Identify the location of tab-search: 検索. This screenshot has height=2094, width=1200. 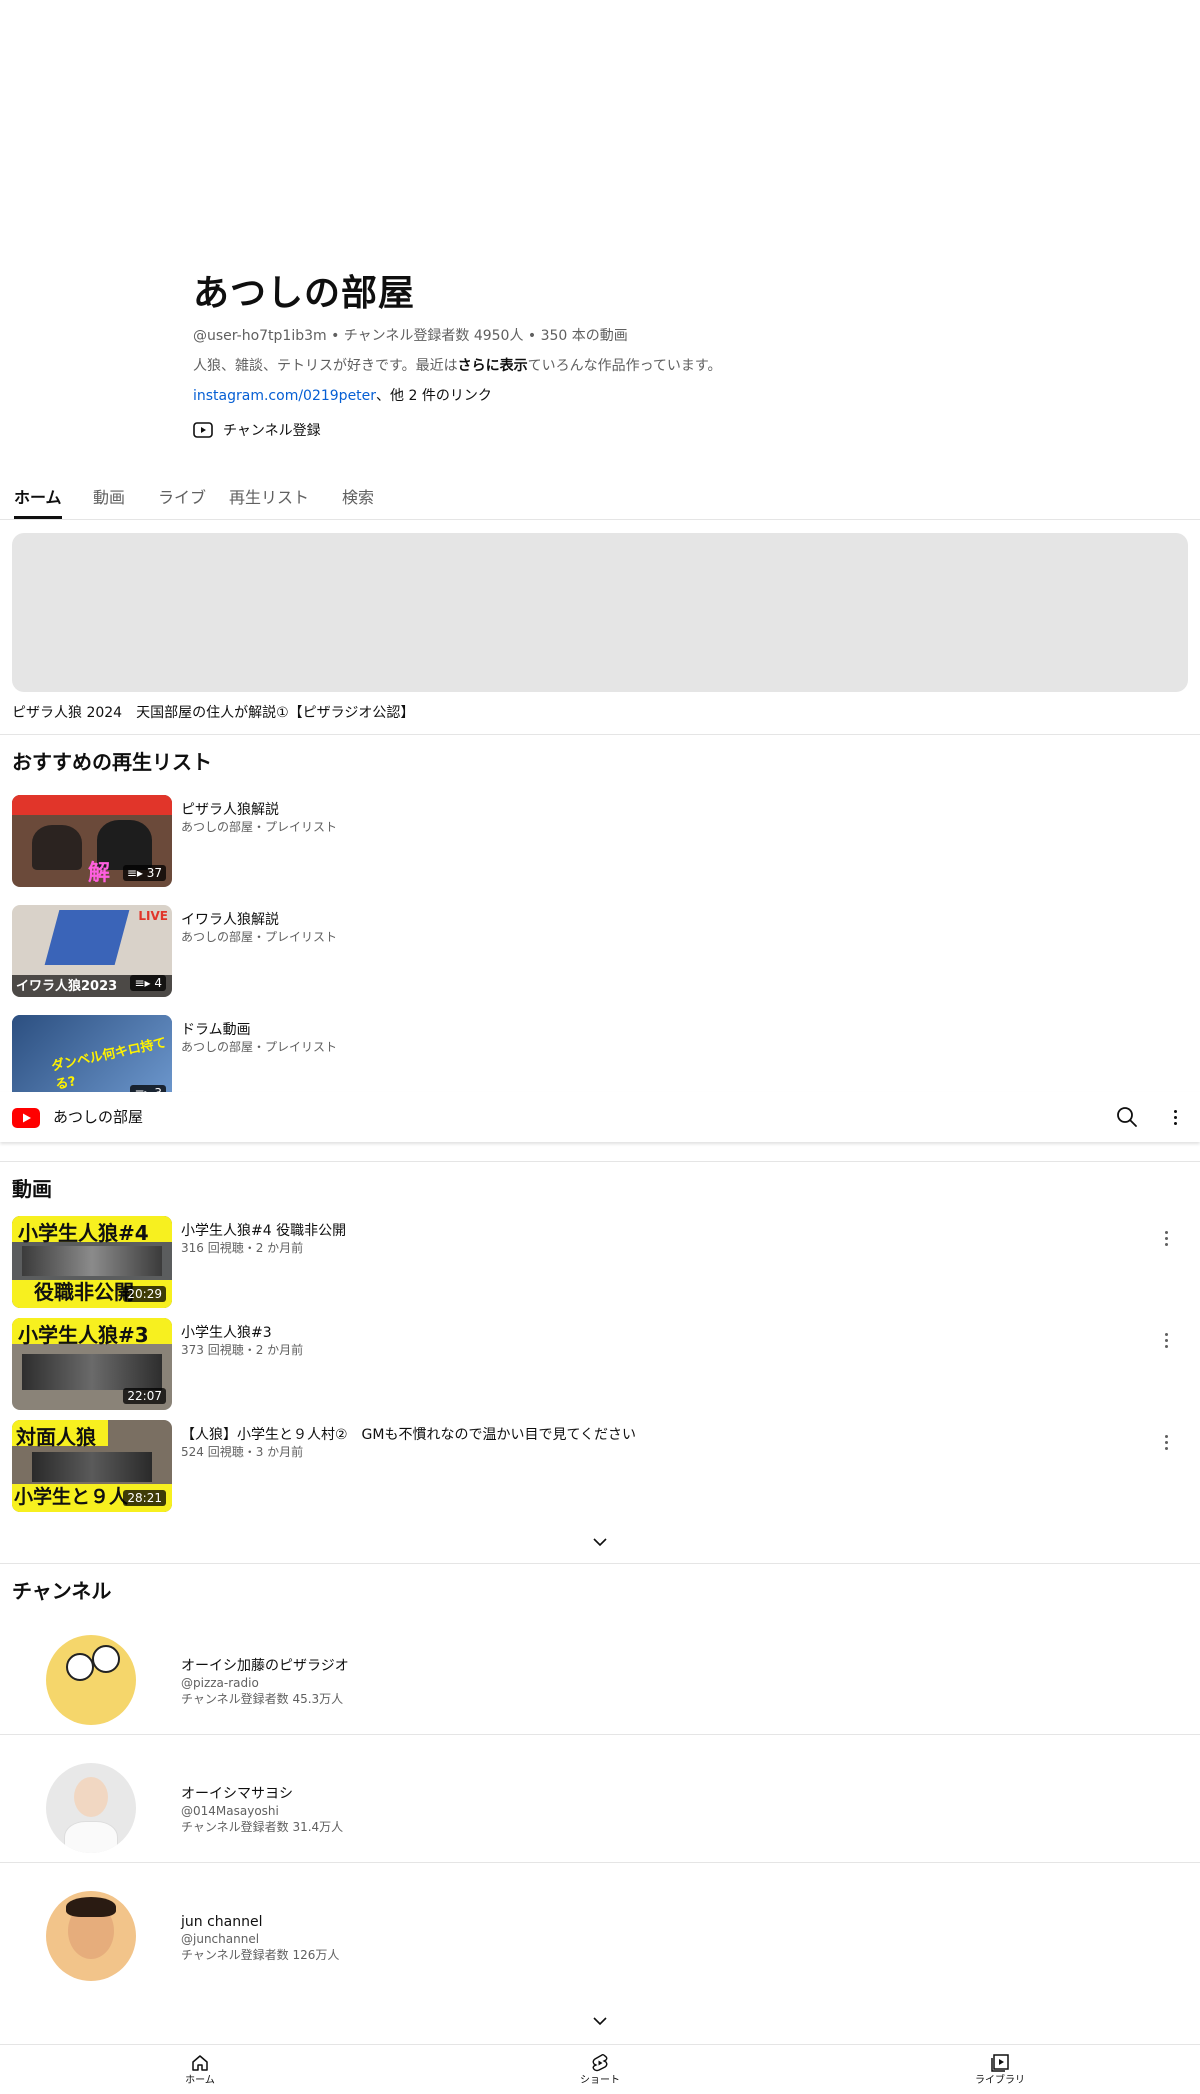
(358, 498).